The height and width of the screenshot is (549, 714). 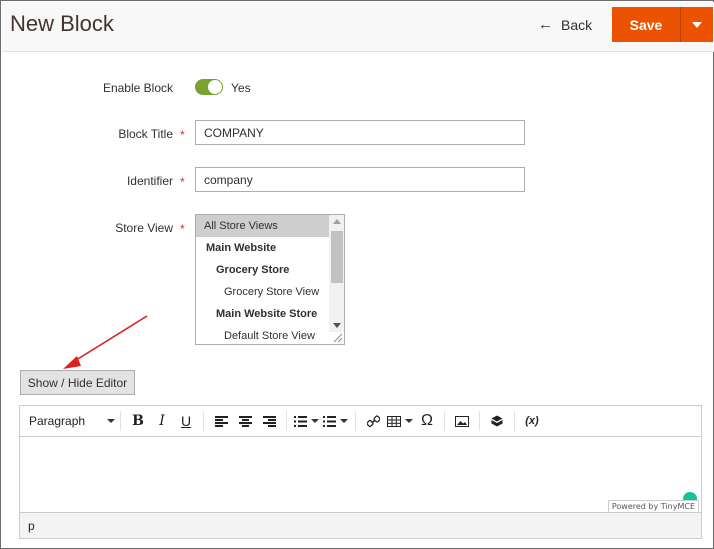 I want to click on numbered-list-icon, so click(x=329, y=421).